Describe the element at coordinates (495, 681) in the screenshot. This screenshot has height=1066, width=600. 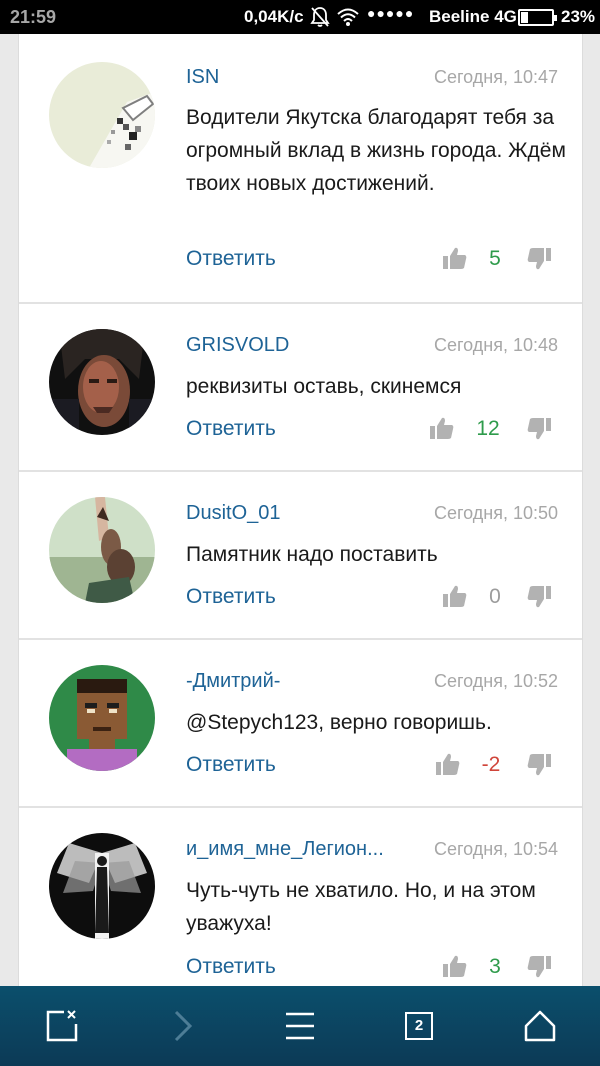
I see `comment-time: Сегодня, 10:52` at that location.